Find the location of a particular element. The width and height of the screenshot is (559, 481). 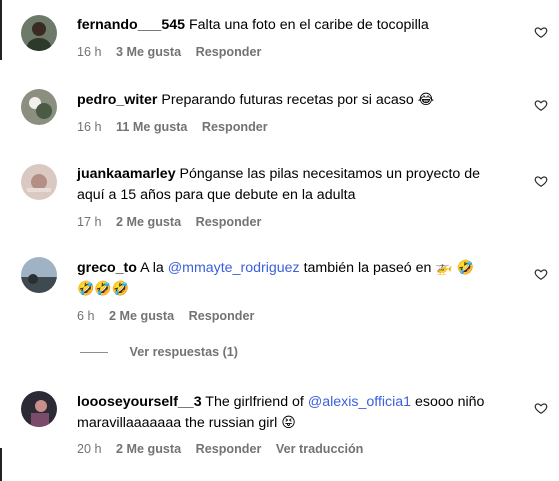

comment-meta: 6 h 2 Me gusta Responder is located at coordinates (171, 316).